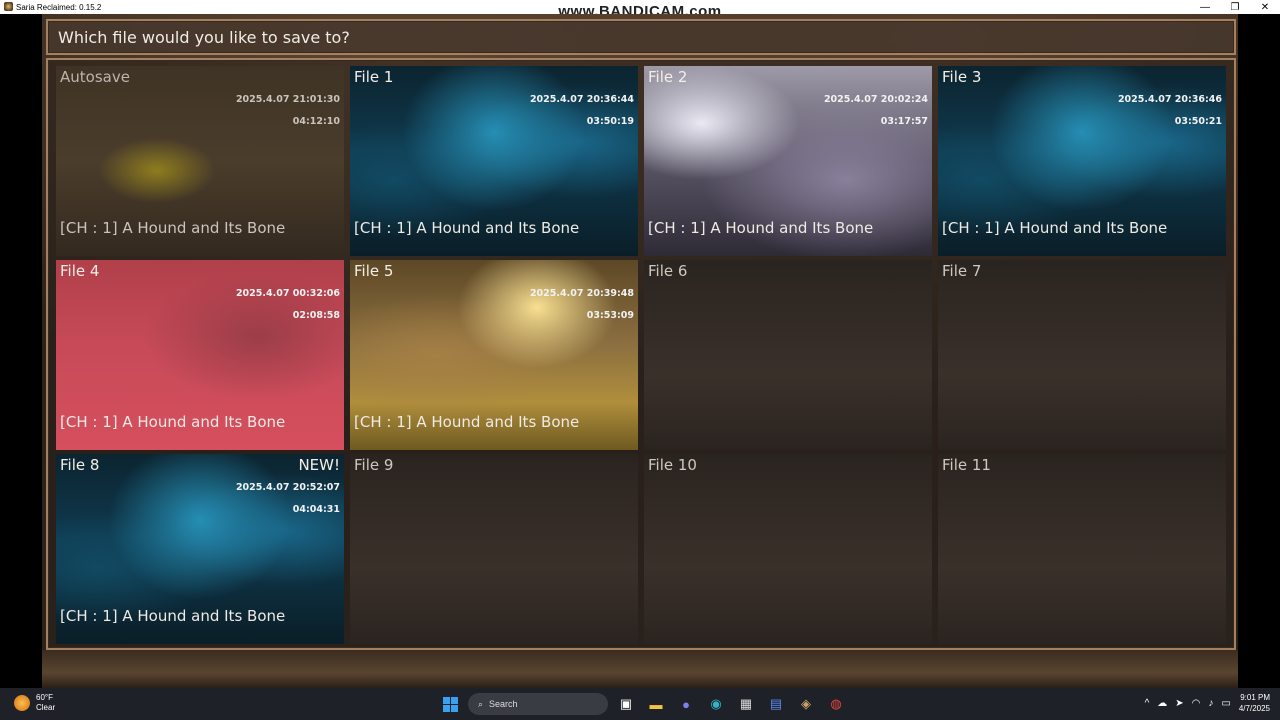 This screenshot has width=1280, height=720. What do you see at coordinates (204, 37) in the screenshot?
I see `save-prompt-text: Which file would you like to save to?` at bounding box center [204, 37].